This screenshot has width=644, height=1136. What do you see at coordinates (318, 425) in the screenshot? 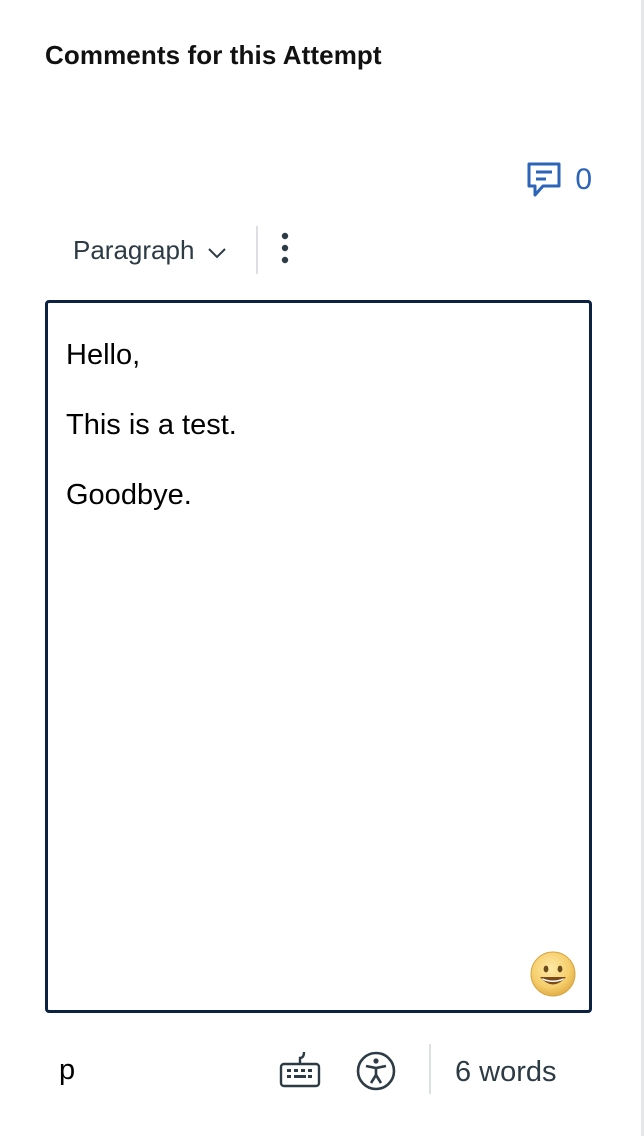
I see `editor-paragraph: This is a test.` at bounding box center [318, 425].